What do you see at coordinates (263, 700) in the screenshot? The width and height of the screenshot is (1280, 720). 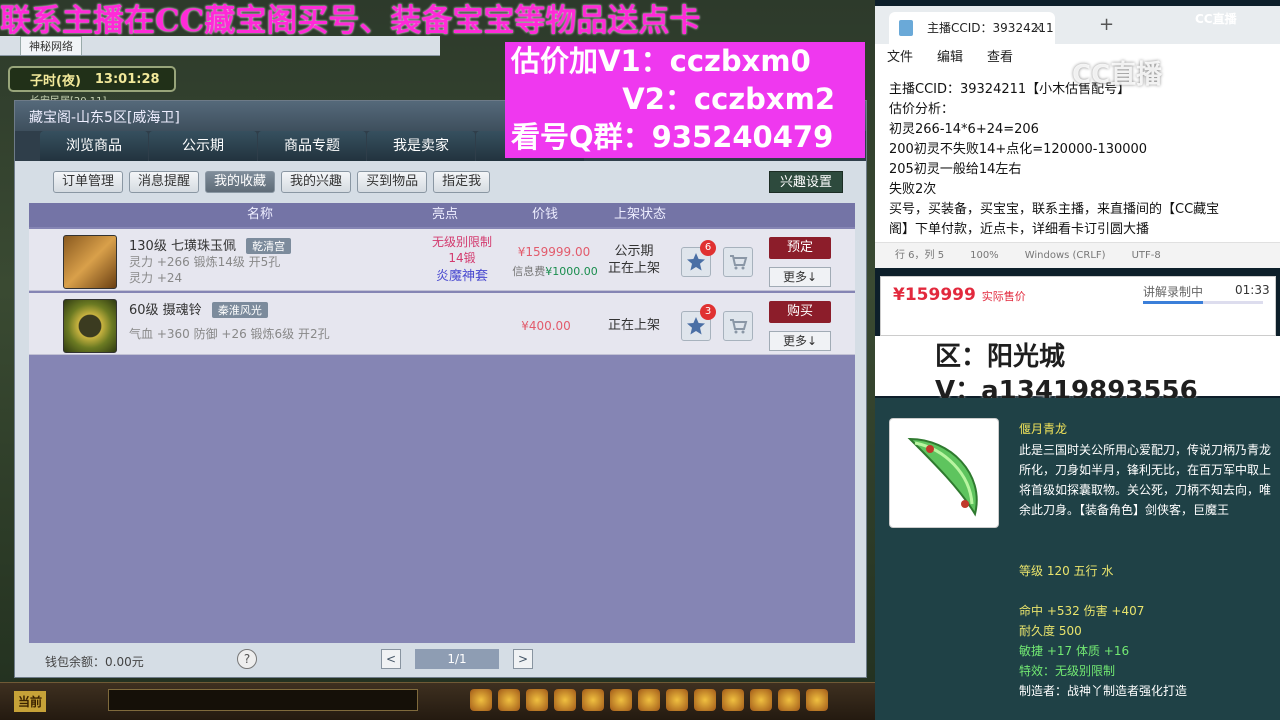 I see `chat-input` at bounding box center [263, 700].